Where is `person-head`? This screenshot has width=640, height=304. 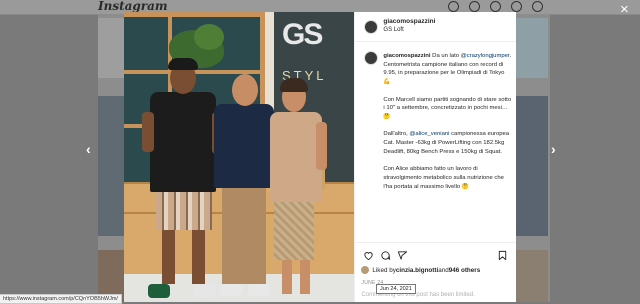
person-head is located at coordinates (245, 90).